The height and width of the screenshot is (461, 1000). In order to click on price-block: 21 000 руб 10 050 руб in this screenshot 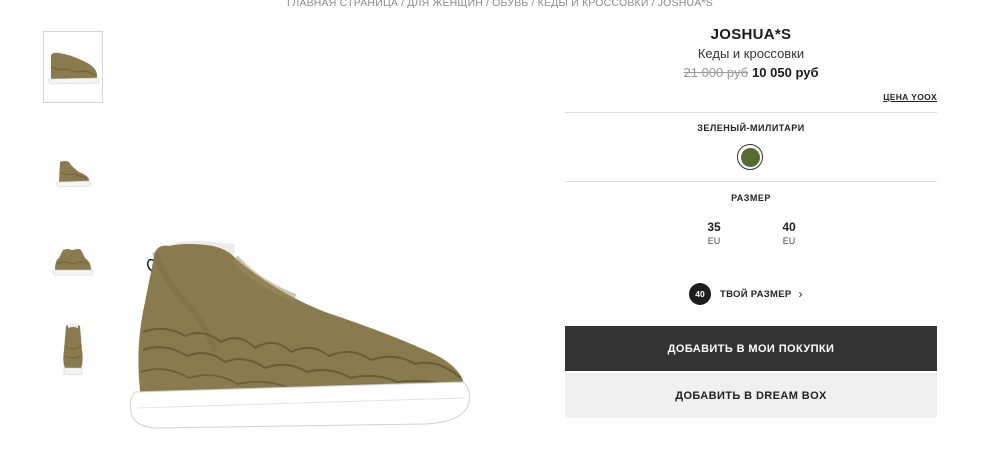, I will do `click(751, 72)`.